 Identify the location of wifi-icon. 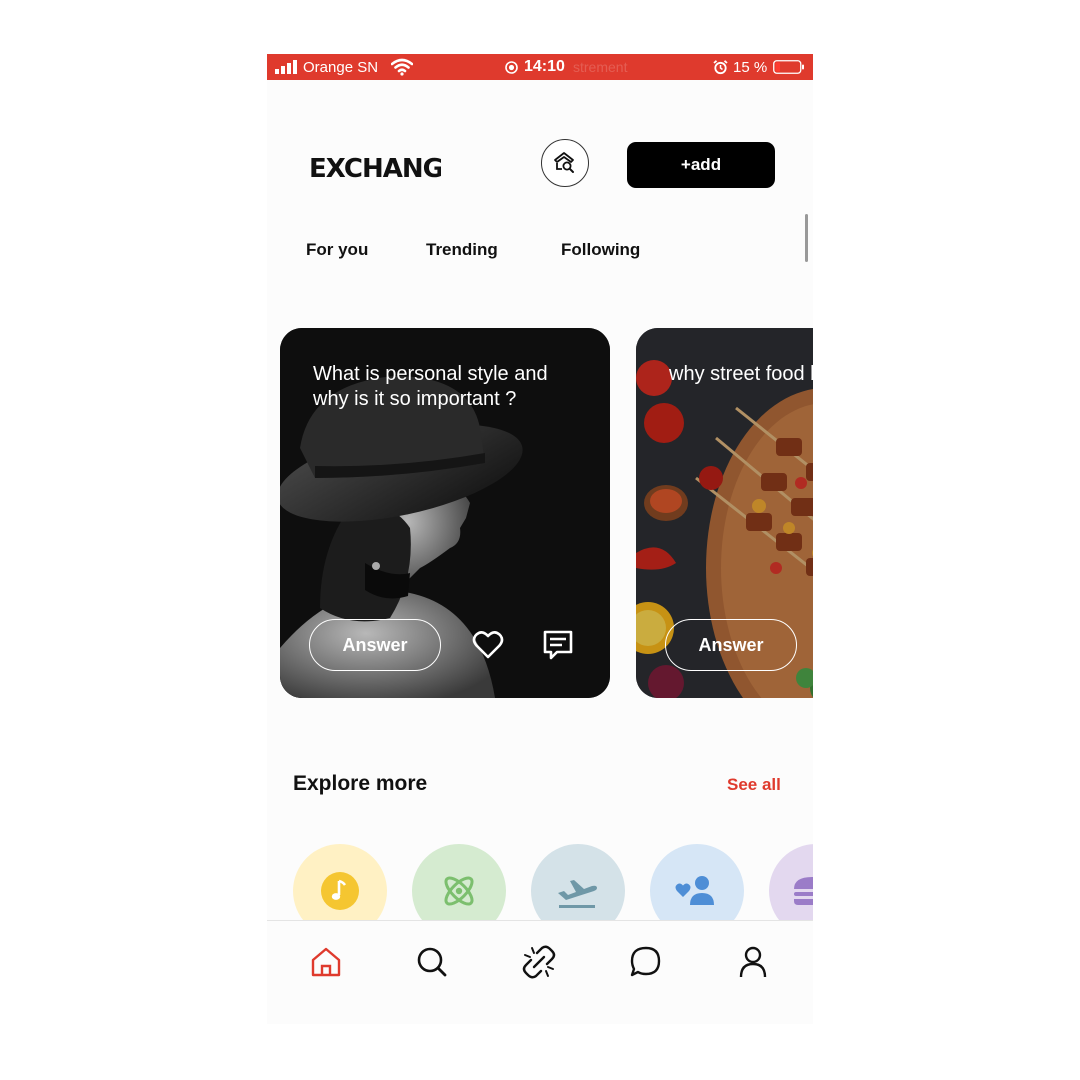
(402, 67).